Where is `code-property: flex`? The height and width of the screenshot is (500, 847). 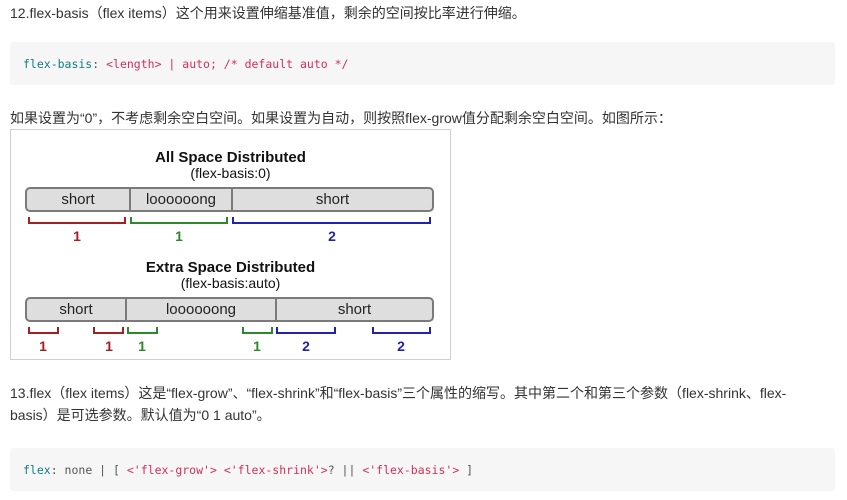 code-property: flex is located at coordinates (37, 470).